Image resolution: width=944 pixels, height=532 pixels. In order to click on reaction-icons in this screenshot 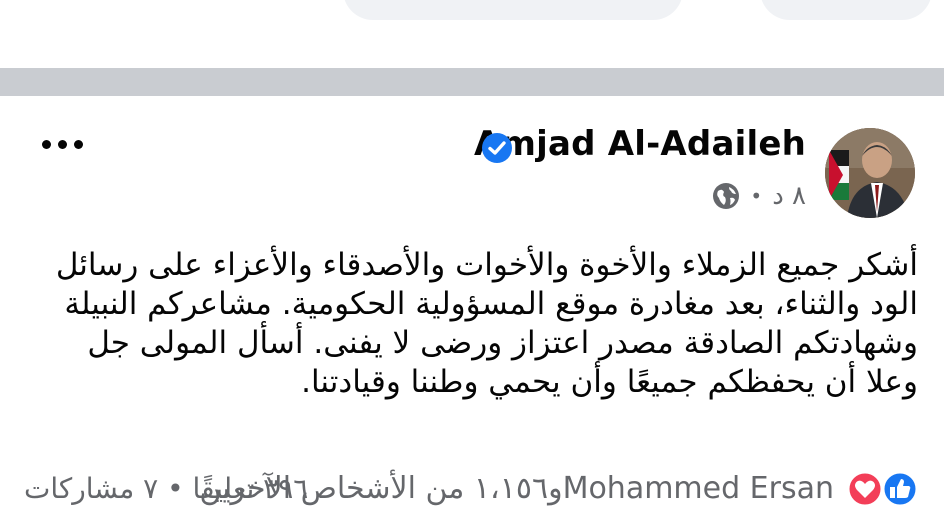, I will do `click(883, 489)`.